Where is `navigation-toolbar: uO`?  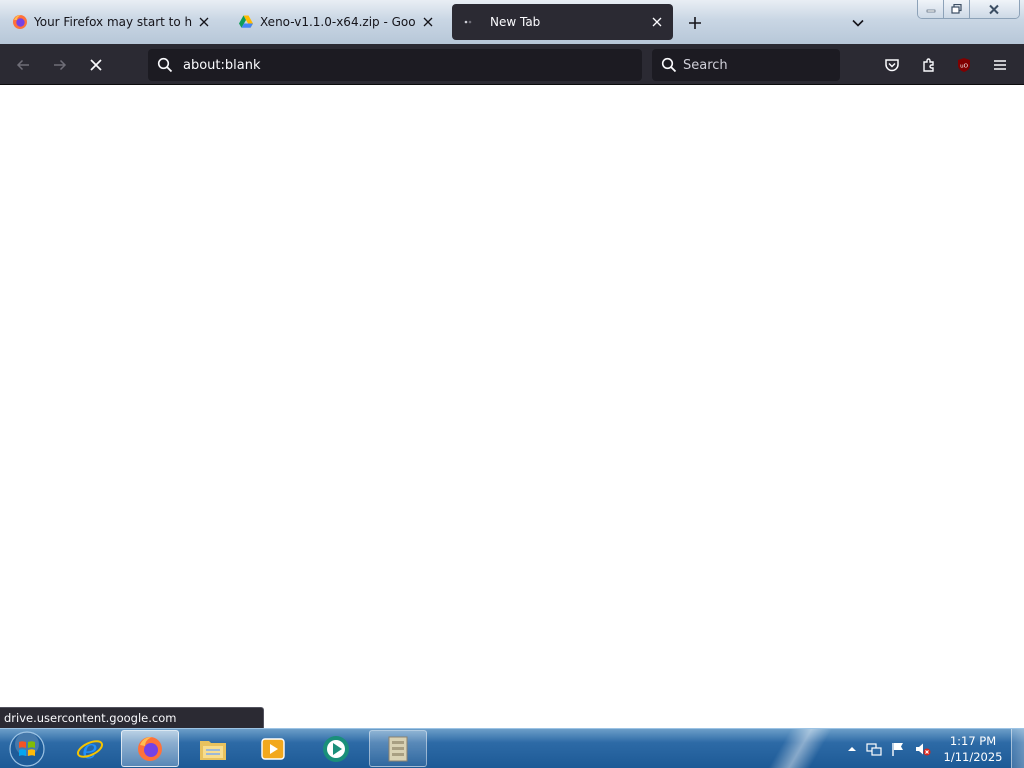
navigation-toolbar: uO is located at coordinates (512, 64).